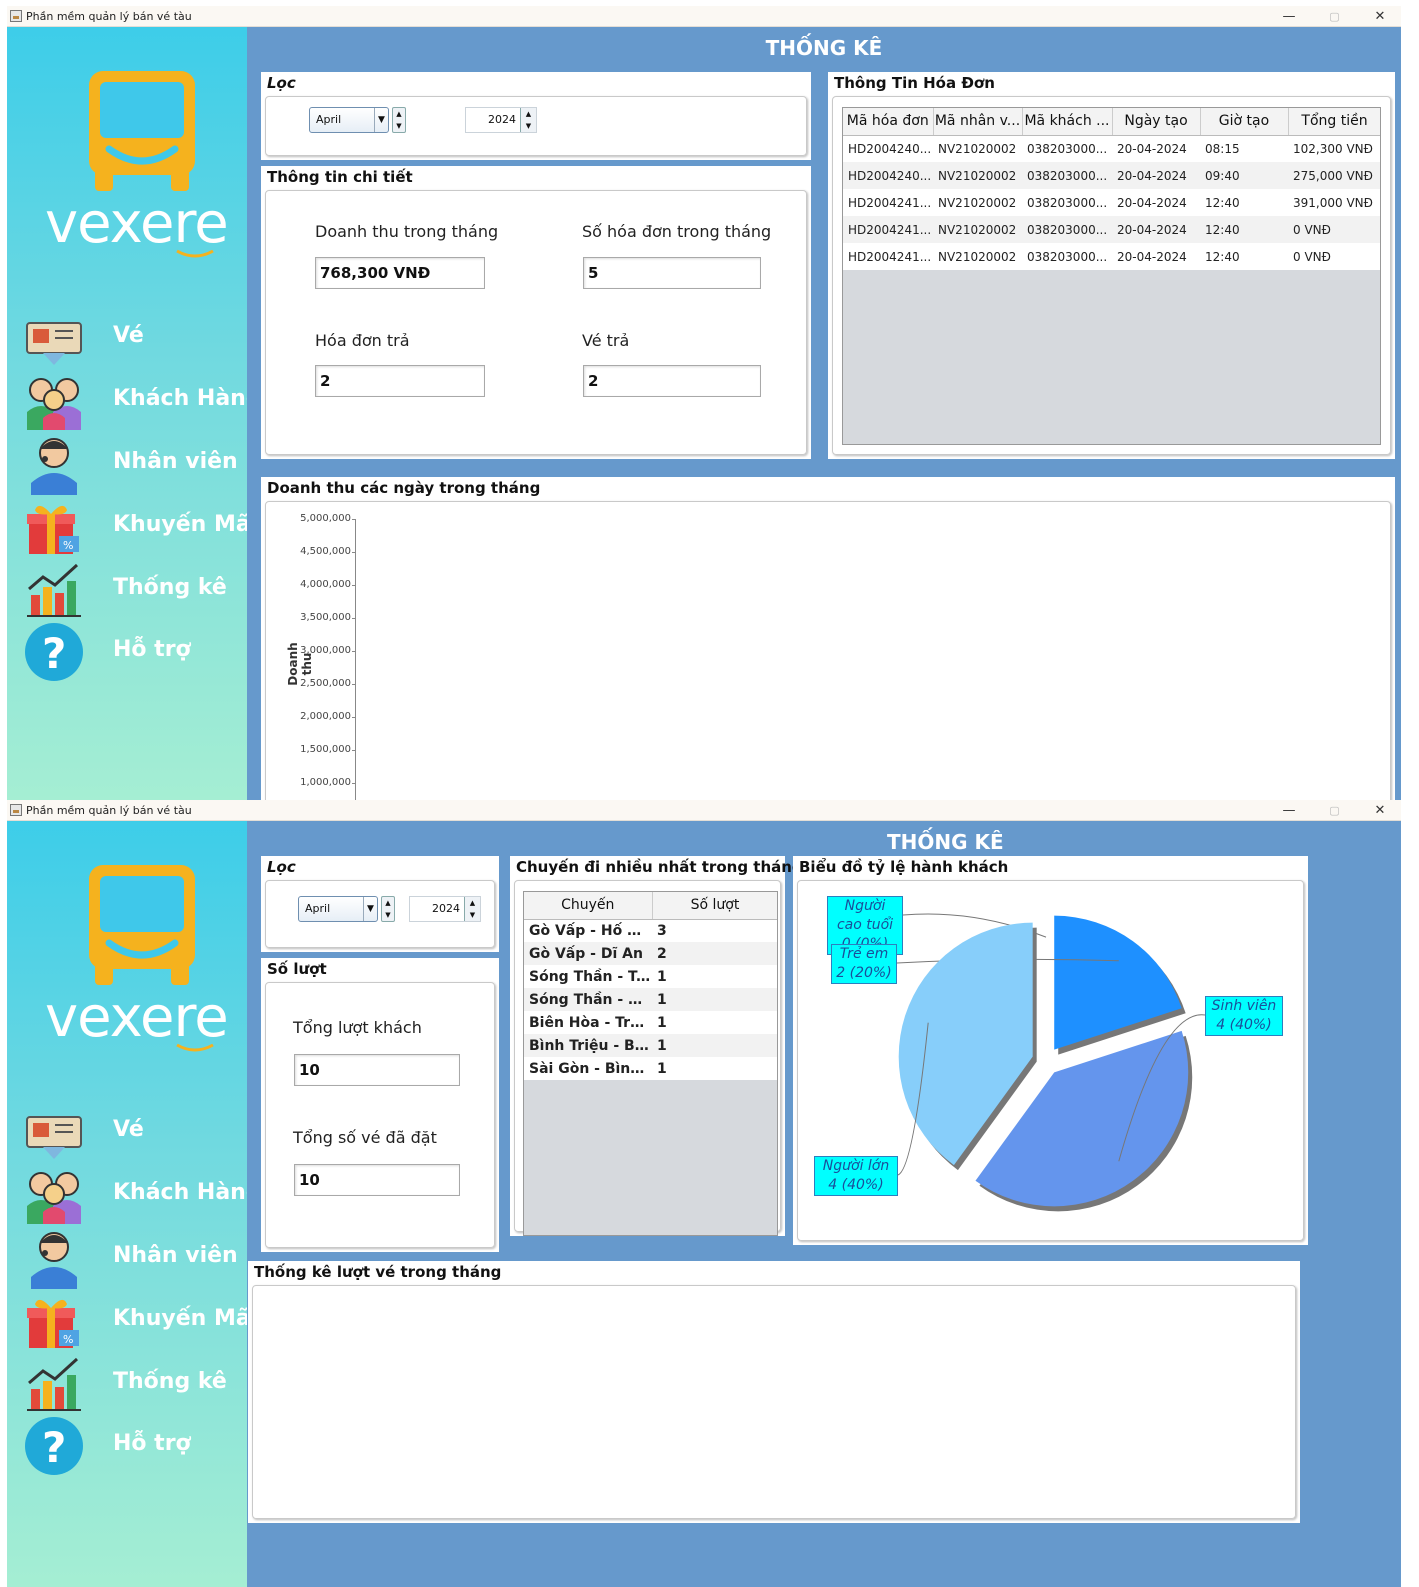 The width and height of the screenshot is (1419, 1587). Describe the element at coordinates (1333, 202) in the screenshot. I see `table-cell: 391,000 VNĐ` at that location.